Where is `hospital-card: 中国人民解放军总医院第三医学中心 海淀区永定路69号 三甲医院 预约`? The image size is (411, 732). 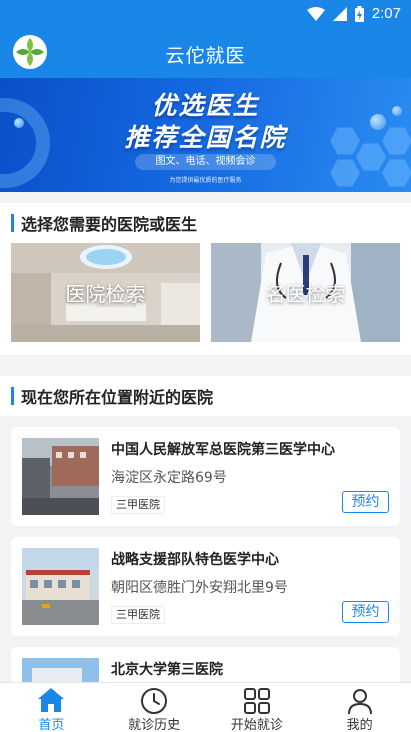
hospital-card: 中国人民解放军总医院第三医学中心 海淀区永定路69号 三甲医院 预约 is located at coordinates (205, 476).